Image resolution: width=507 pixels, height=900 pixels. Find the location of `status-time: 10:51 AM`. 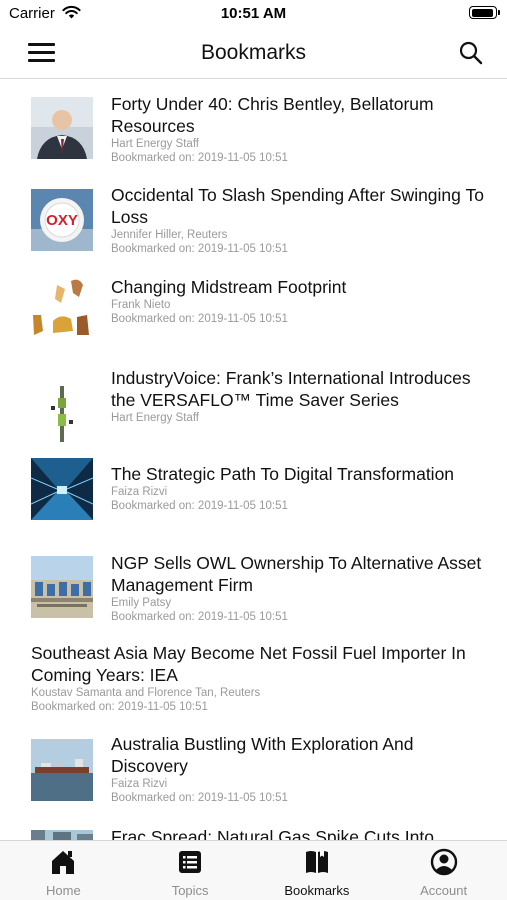

status-time: 10:51 AM is located at coordinates (253, 13).